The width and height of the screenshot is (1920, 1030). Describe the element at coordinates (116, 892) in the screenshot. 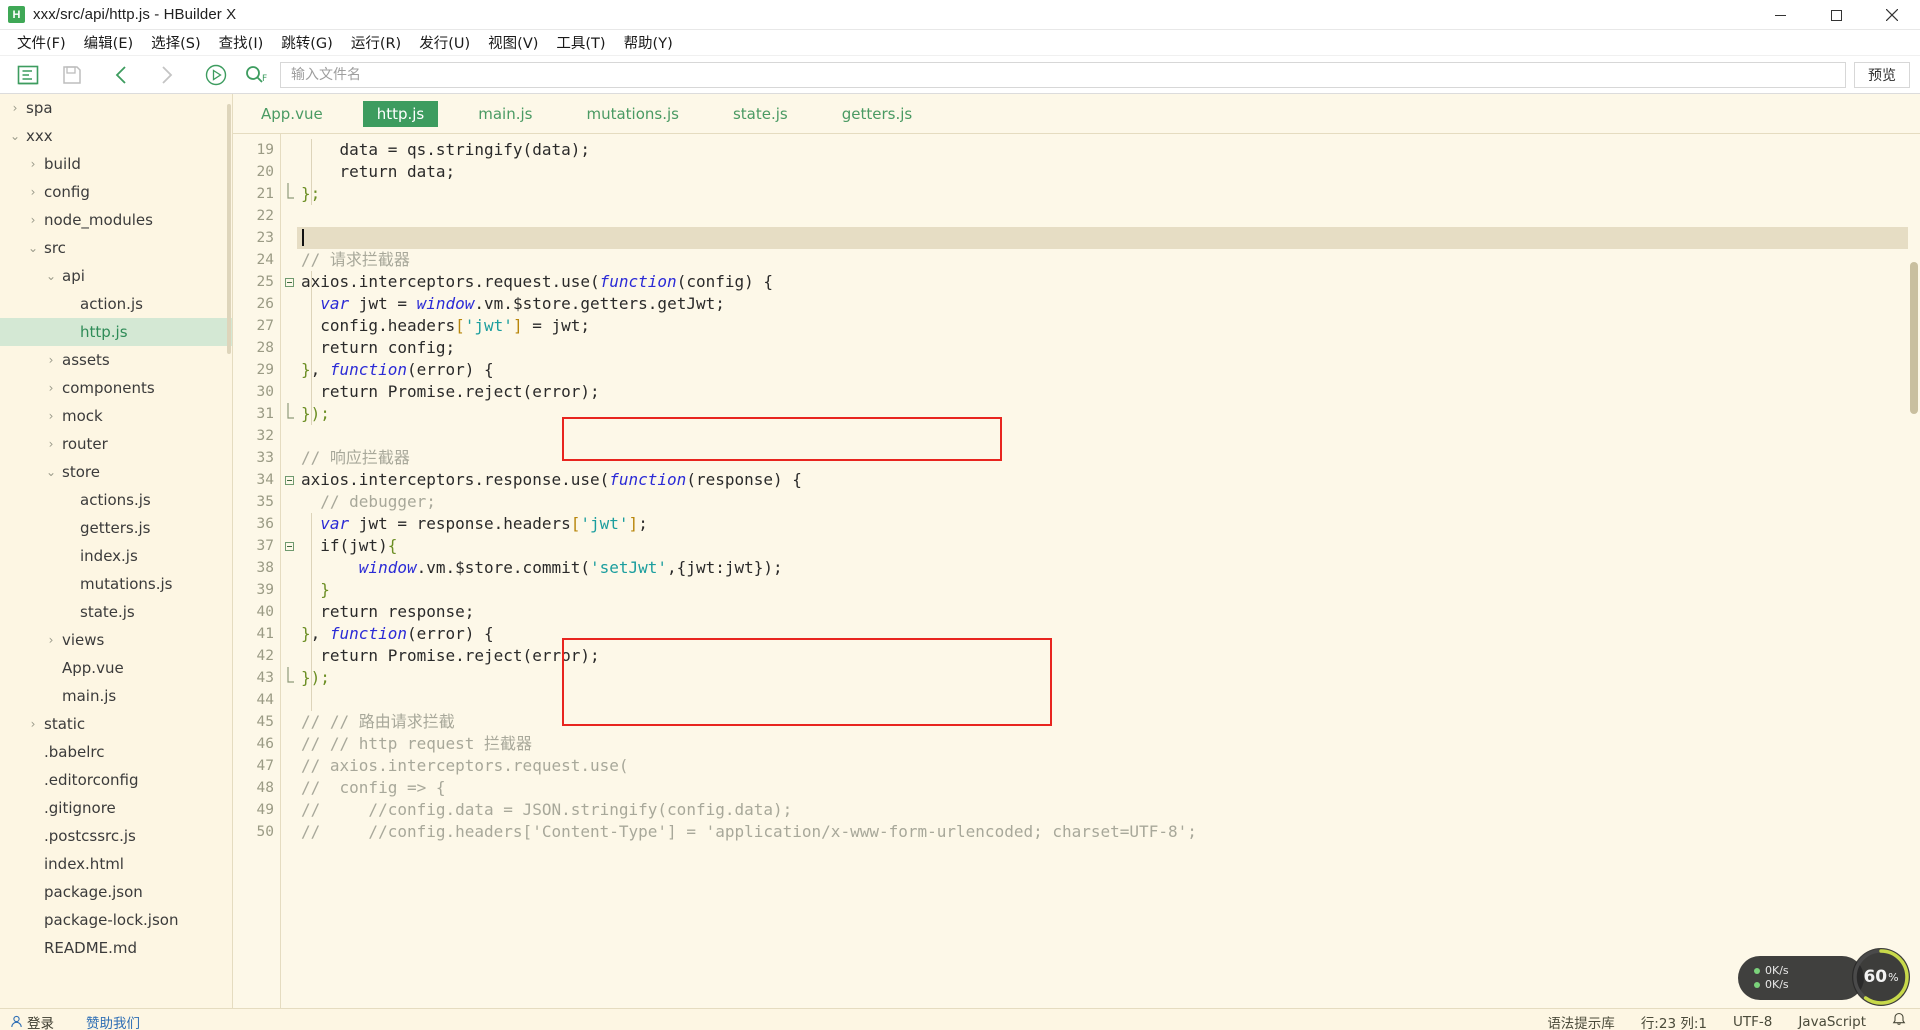

I see `tree-item-package-json: package.json` at that location.